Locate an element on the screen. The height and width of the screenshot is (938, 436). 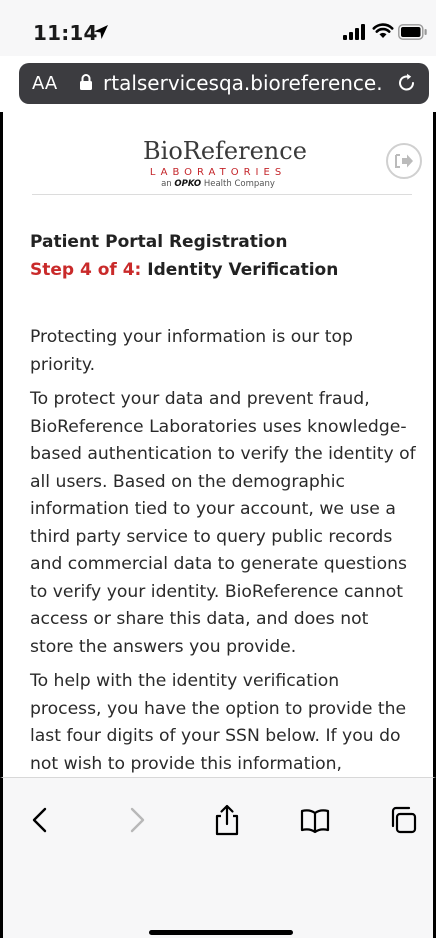
logo-tagline: an OPKO Health Company is located at coordinates (218, 184).